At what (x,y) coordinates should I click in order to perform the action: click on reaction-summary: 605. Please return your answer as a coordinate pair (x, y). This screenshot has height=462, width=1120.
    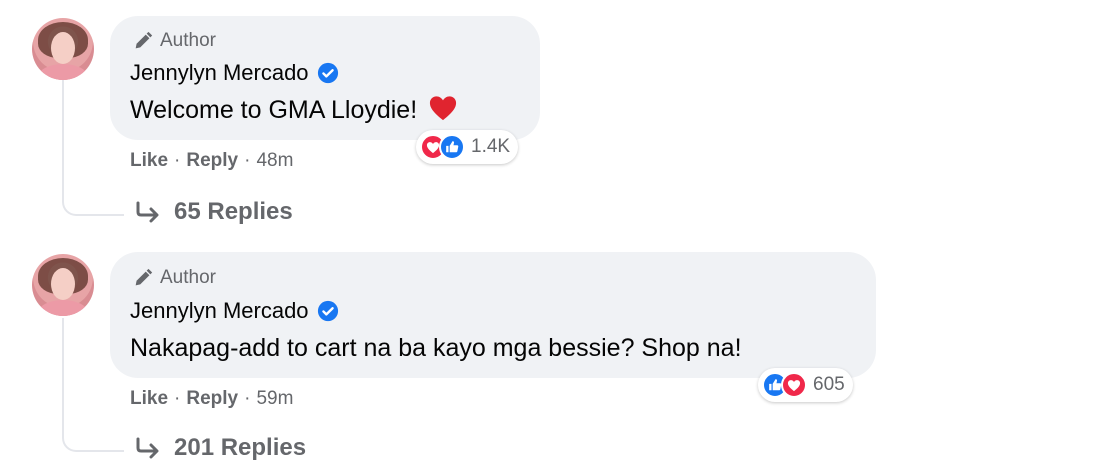
    Looking at the image, I should click on (805, 385).